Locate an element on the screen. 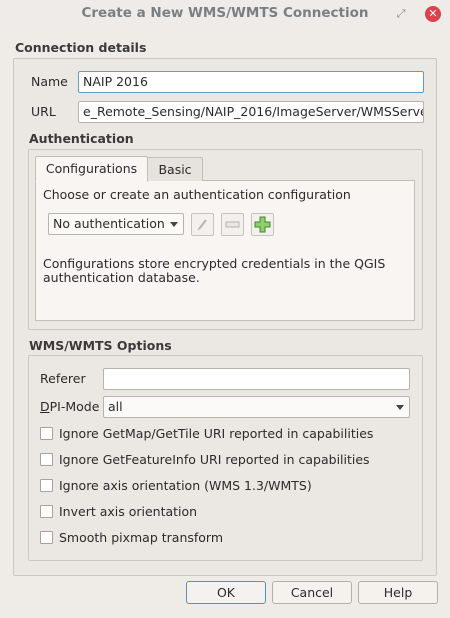 The height and width of the screenshot is (618, 450). dpi-mode-label: DPI-Mode is located at coordinates (69, 406).